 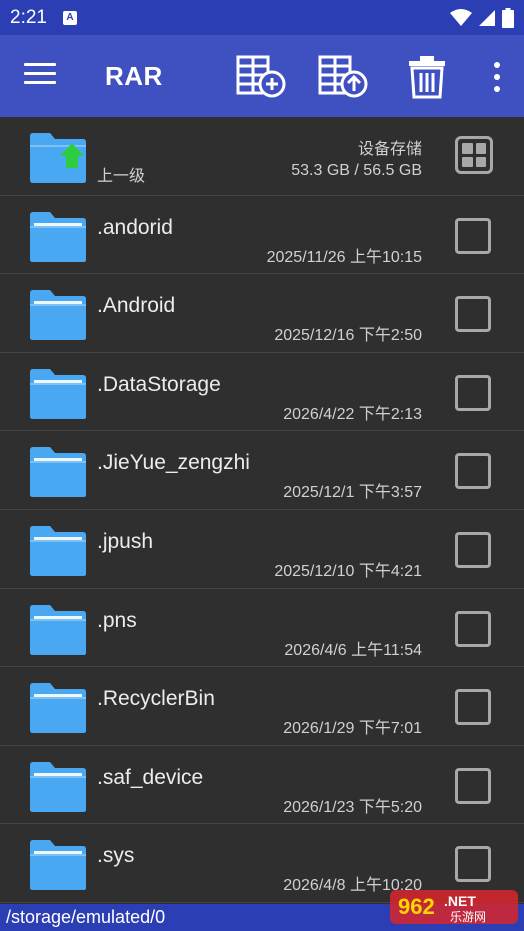 I want to click on trash-icon, so click(x=427, y=77).